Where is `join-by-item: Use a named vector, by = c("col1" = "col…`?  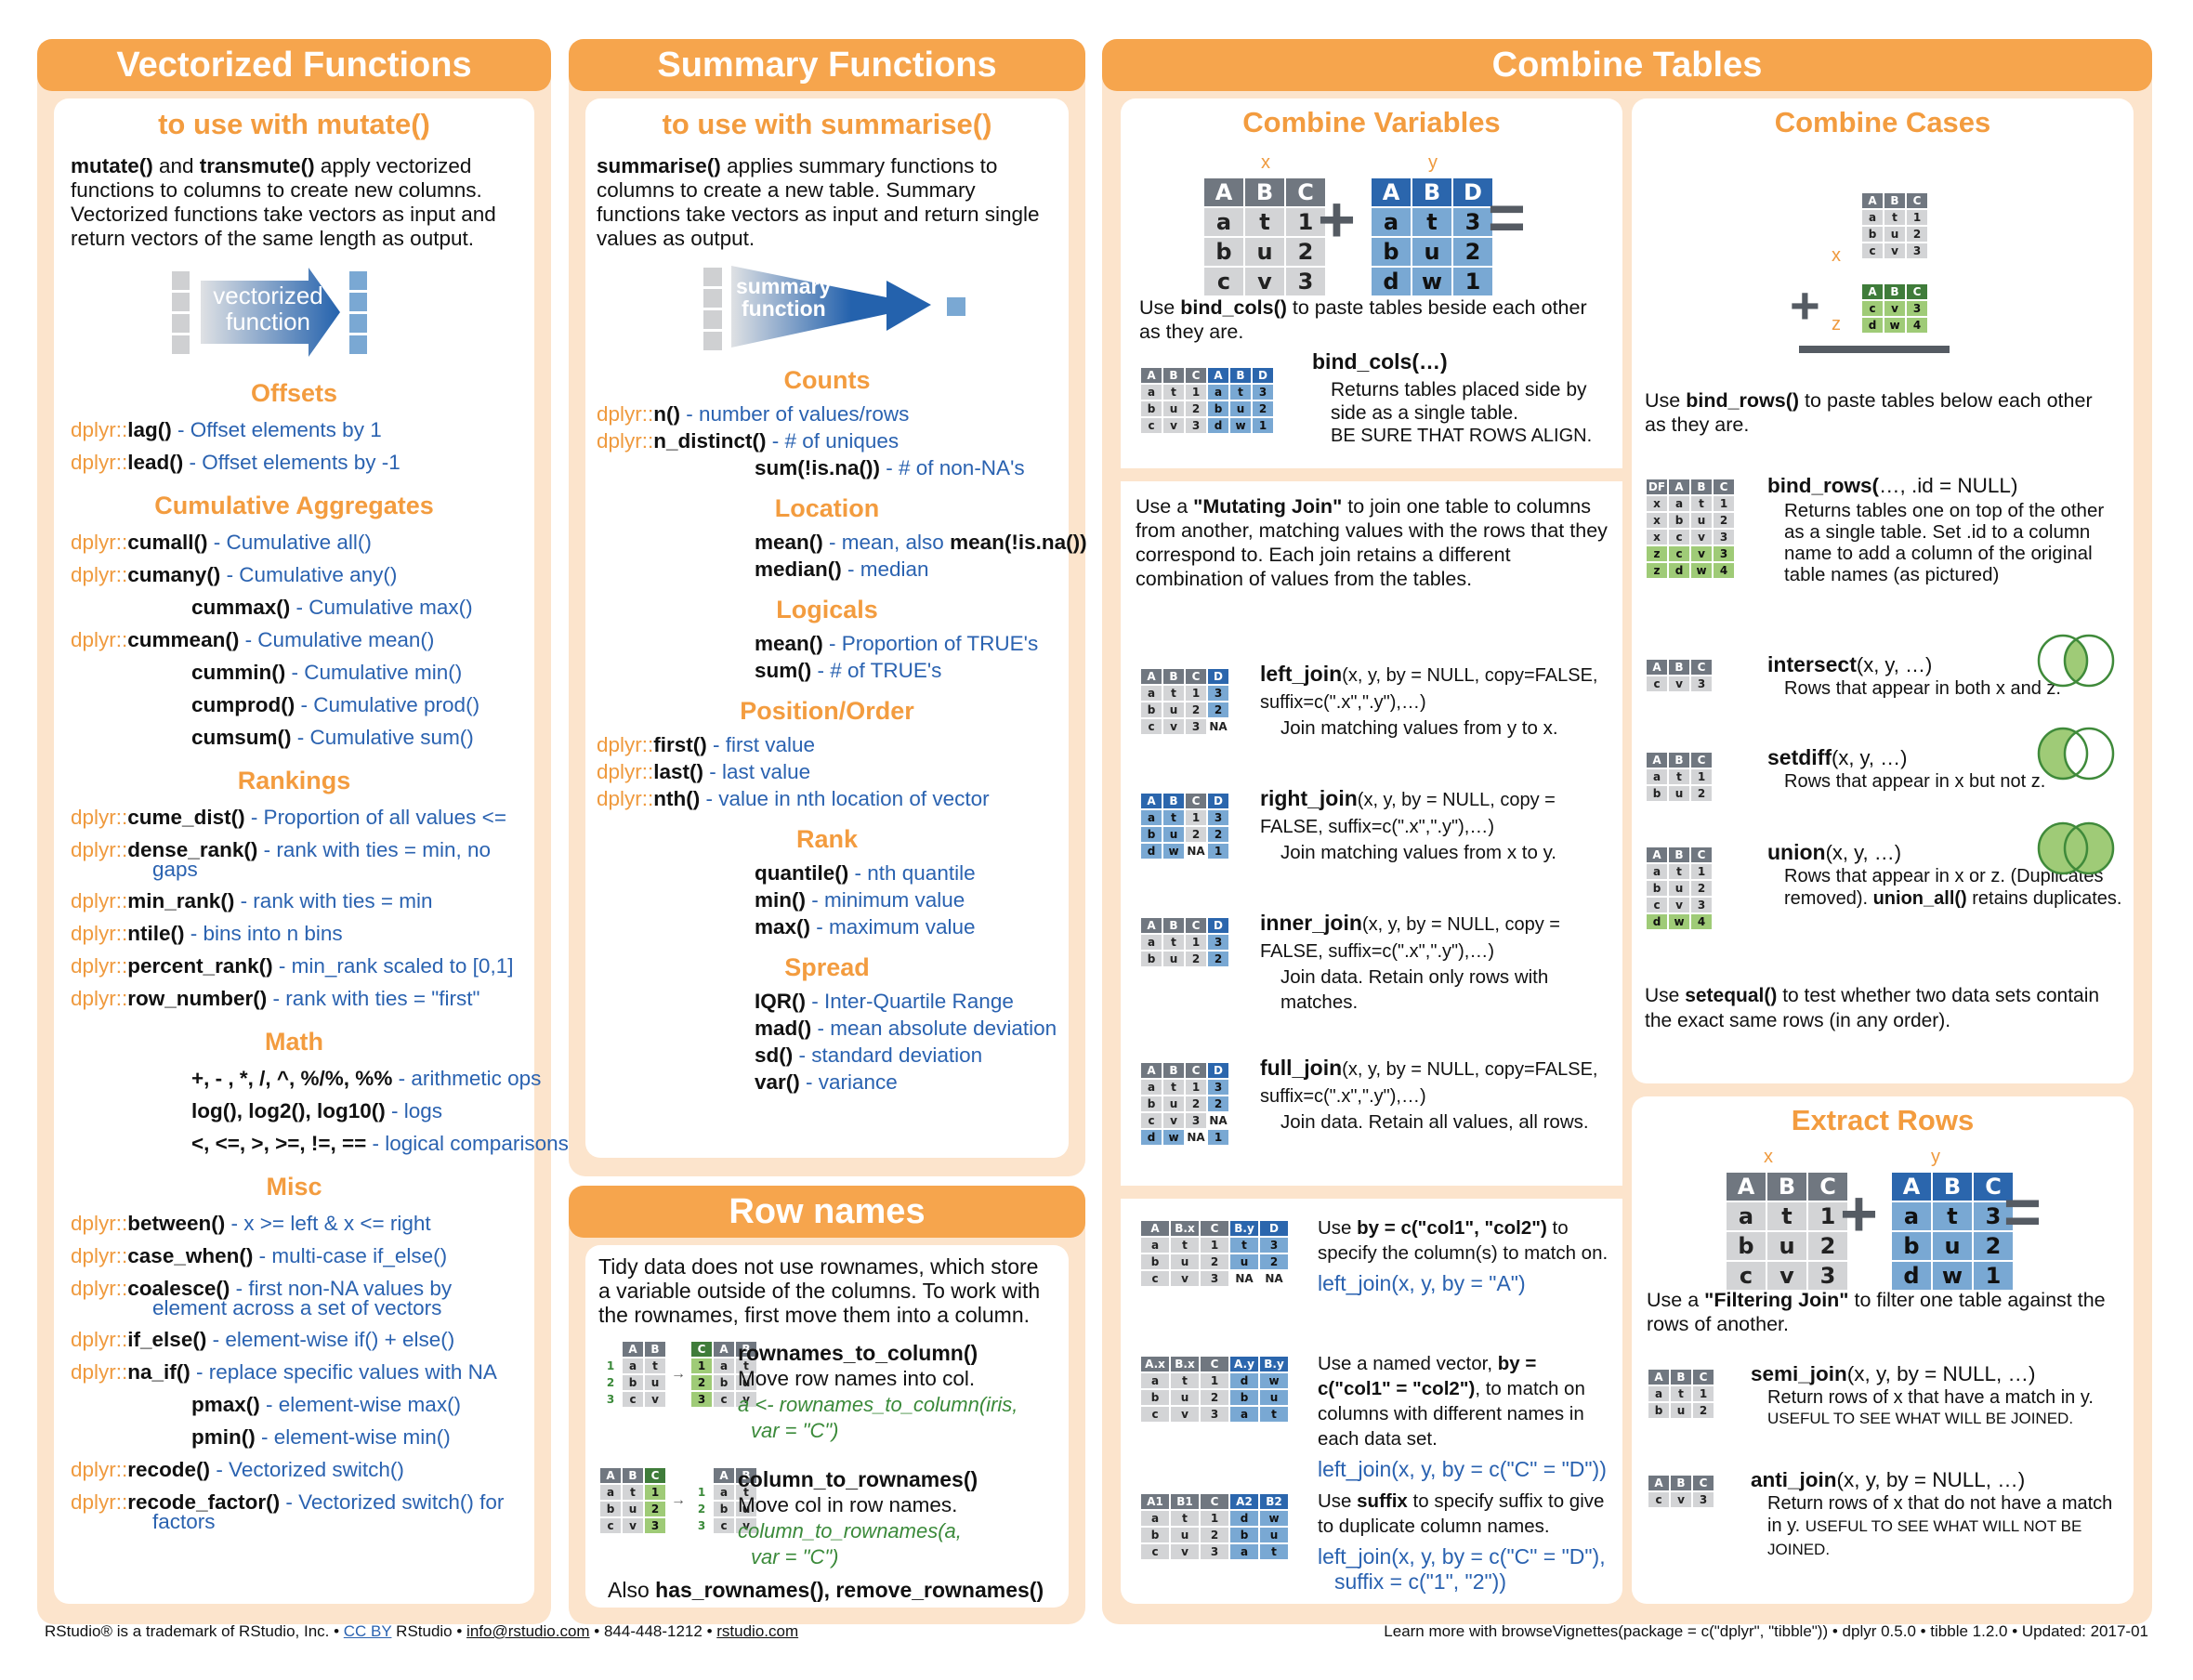 join-by-item: Use a named vector, by = c("col1" = "col… is located at coordinates (1465, 1416).